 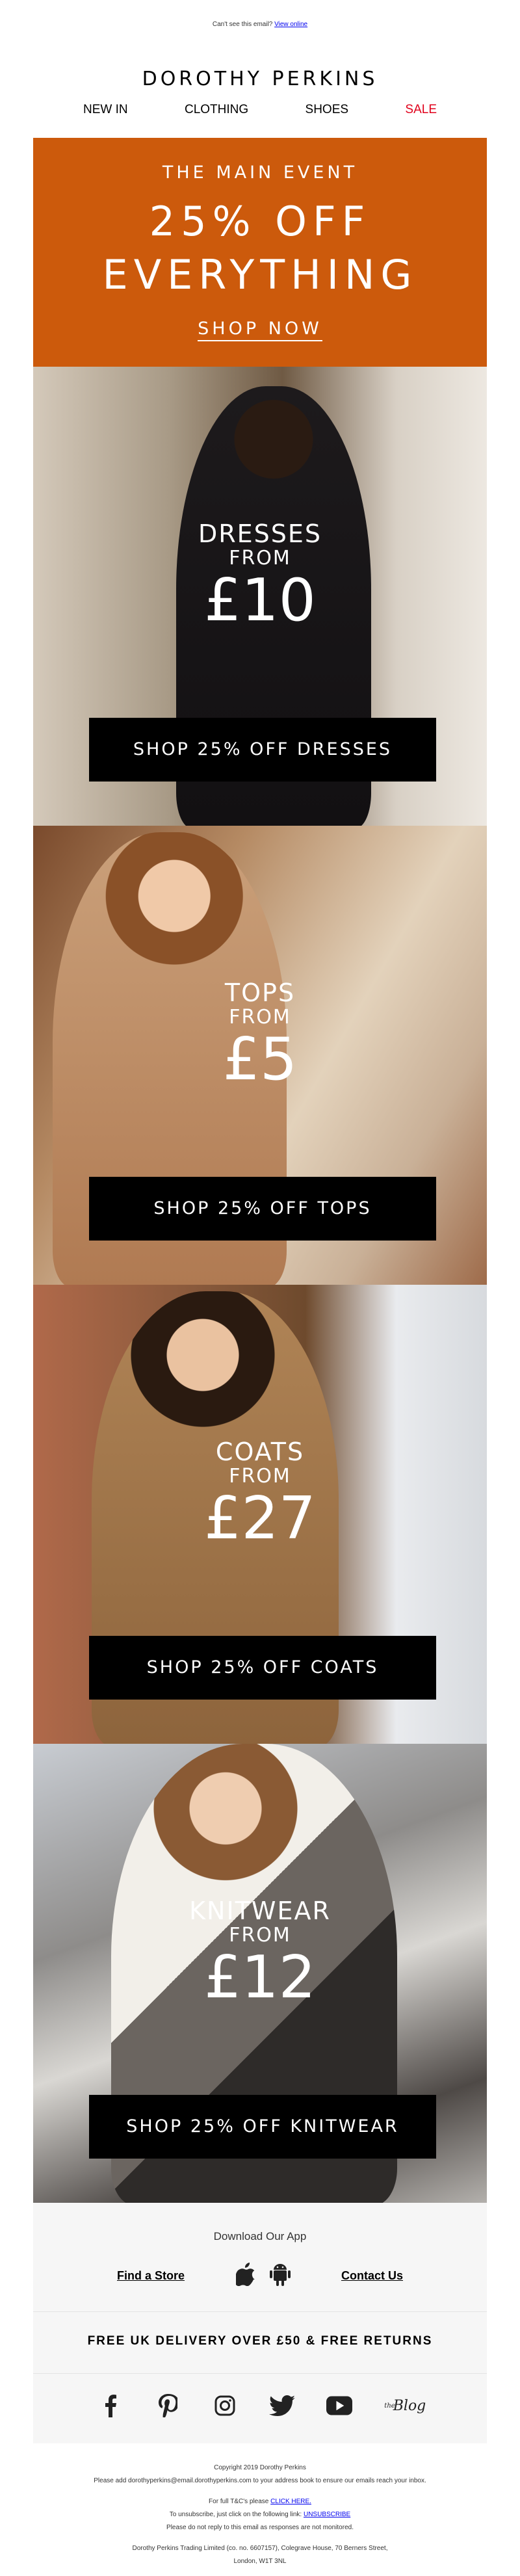 I want to click on company-city: London, W1T 3NL, so click(x=260, y=2561).